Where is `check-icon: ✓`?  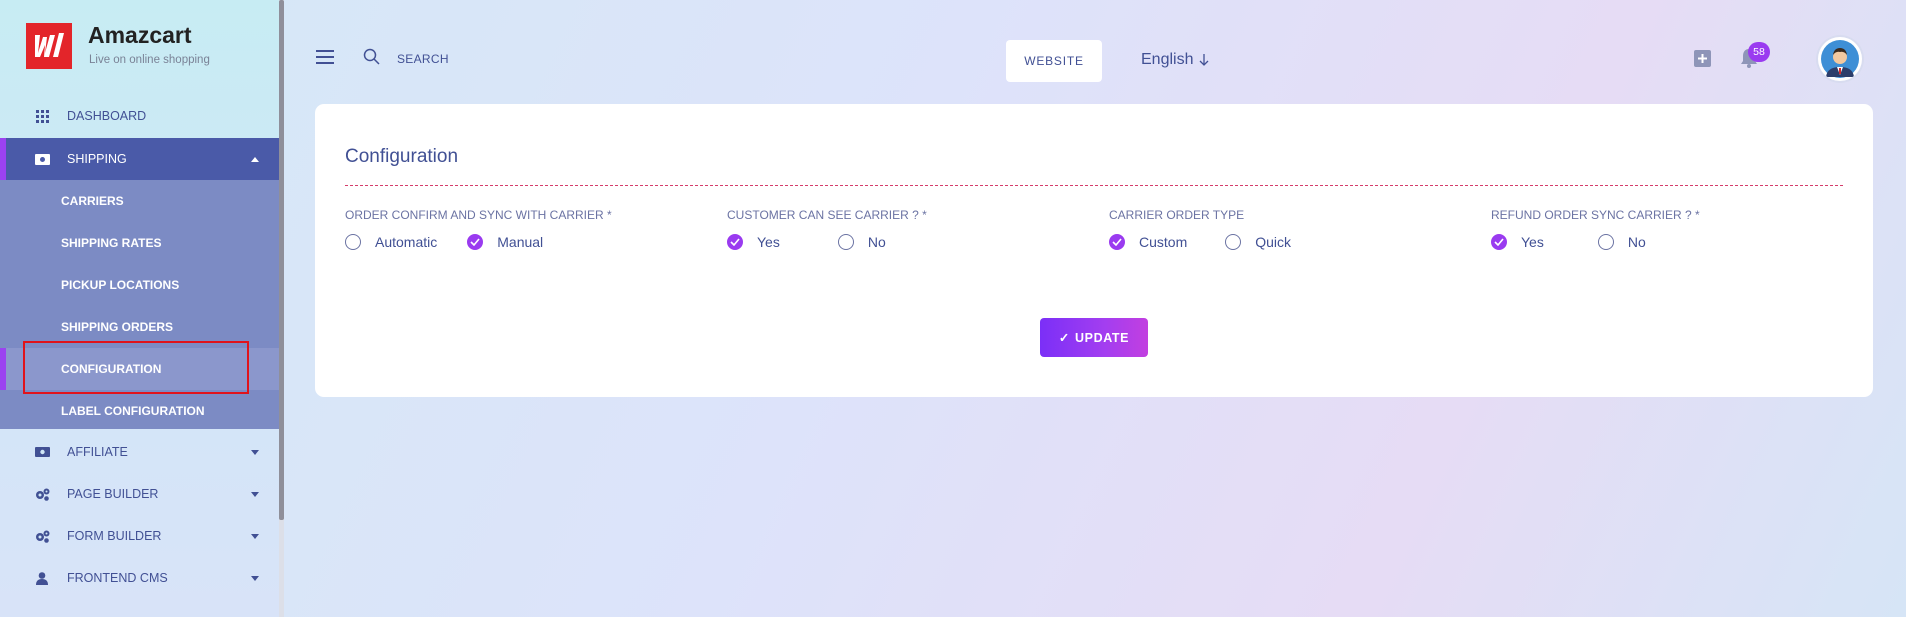 check-icon: ✓ is located at coordinates (1064, 338).